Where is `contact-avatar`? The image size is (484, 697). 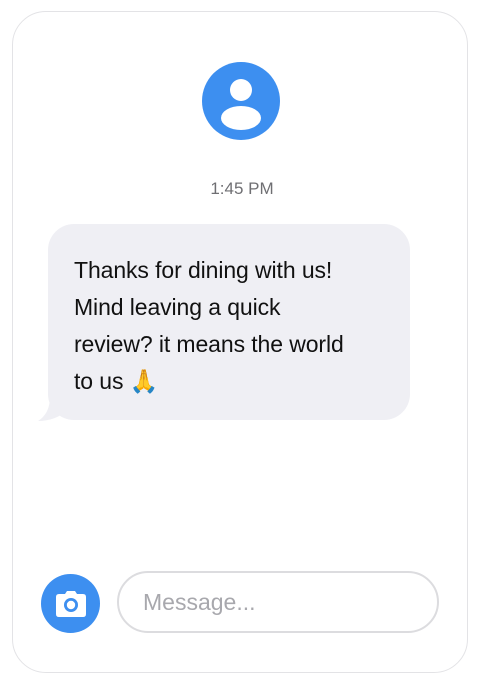
contact-avatar is located at coordinates (241, 101).